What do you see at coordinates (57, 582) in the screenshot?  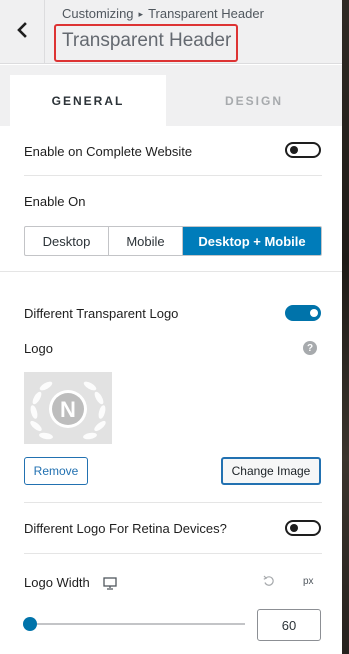 I see `logo-width-label: Logo Width` at bounding box center [57, 582].